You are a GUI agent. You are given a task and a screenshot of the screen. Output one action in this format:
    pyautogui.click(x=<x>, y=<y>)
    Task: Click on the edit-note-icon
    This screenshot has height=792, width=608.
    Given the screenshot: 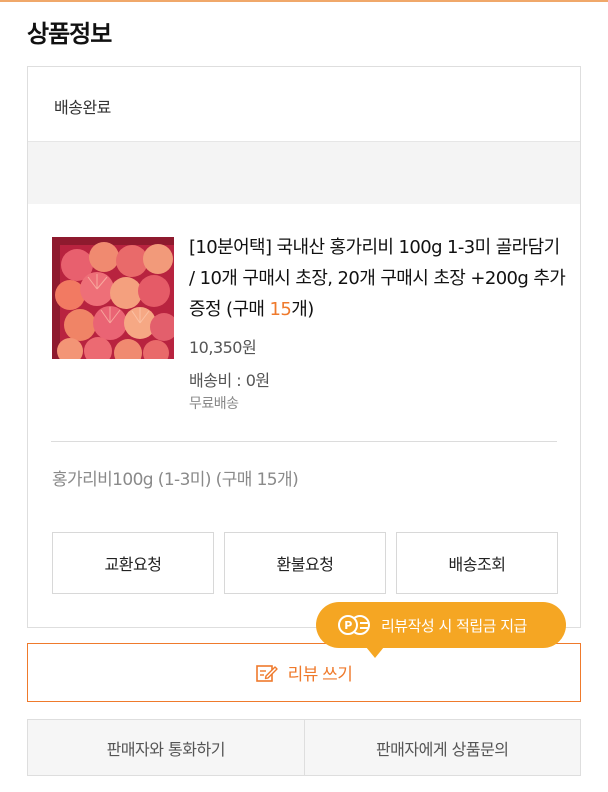 What is the action you would take?
    pyautogui.click(x=266, y=673)
    